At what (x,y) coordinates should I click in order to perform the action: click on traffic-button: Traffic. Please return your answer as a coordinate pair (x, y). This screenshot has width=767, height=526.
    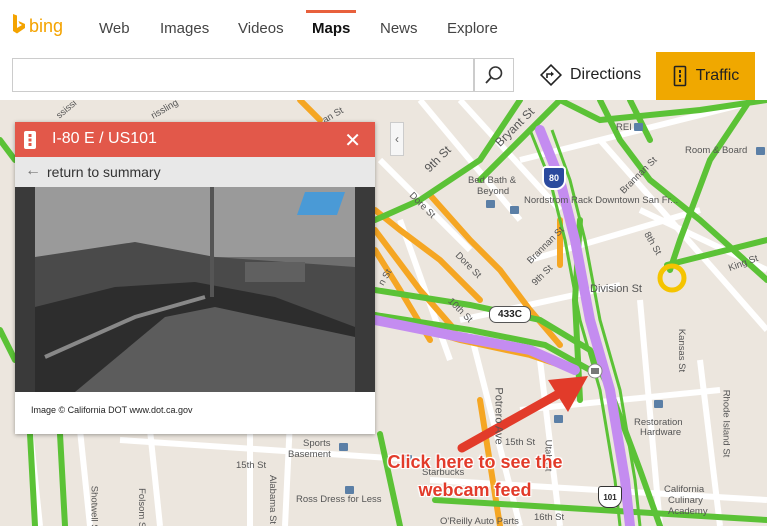
    Looking at the image, I should click on (705, 76).